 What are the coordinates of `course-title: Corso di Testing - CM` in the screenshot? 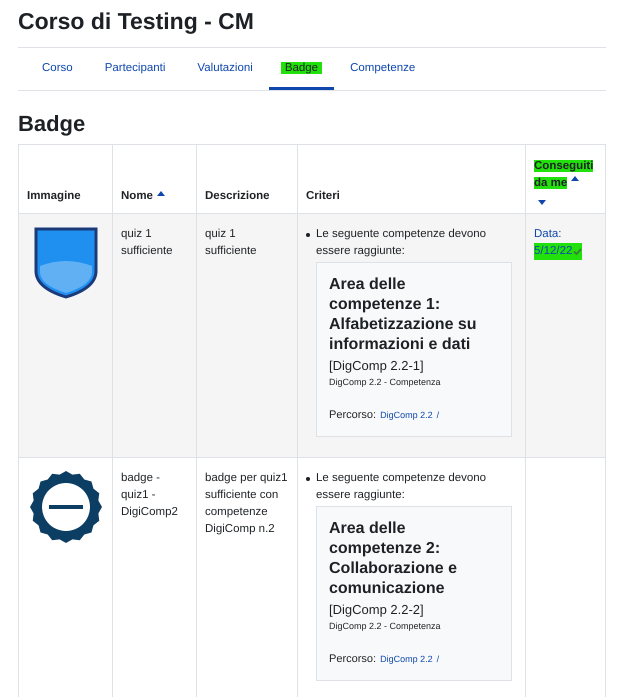 It's located at (312, 26).